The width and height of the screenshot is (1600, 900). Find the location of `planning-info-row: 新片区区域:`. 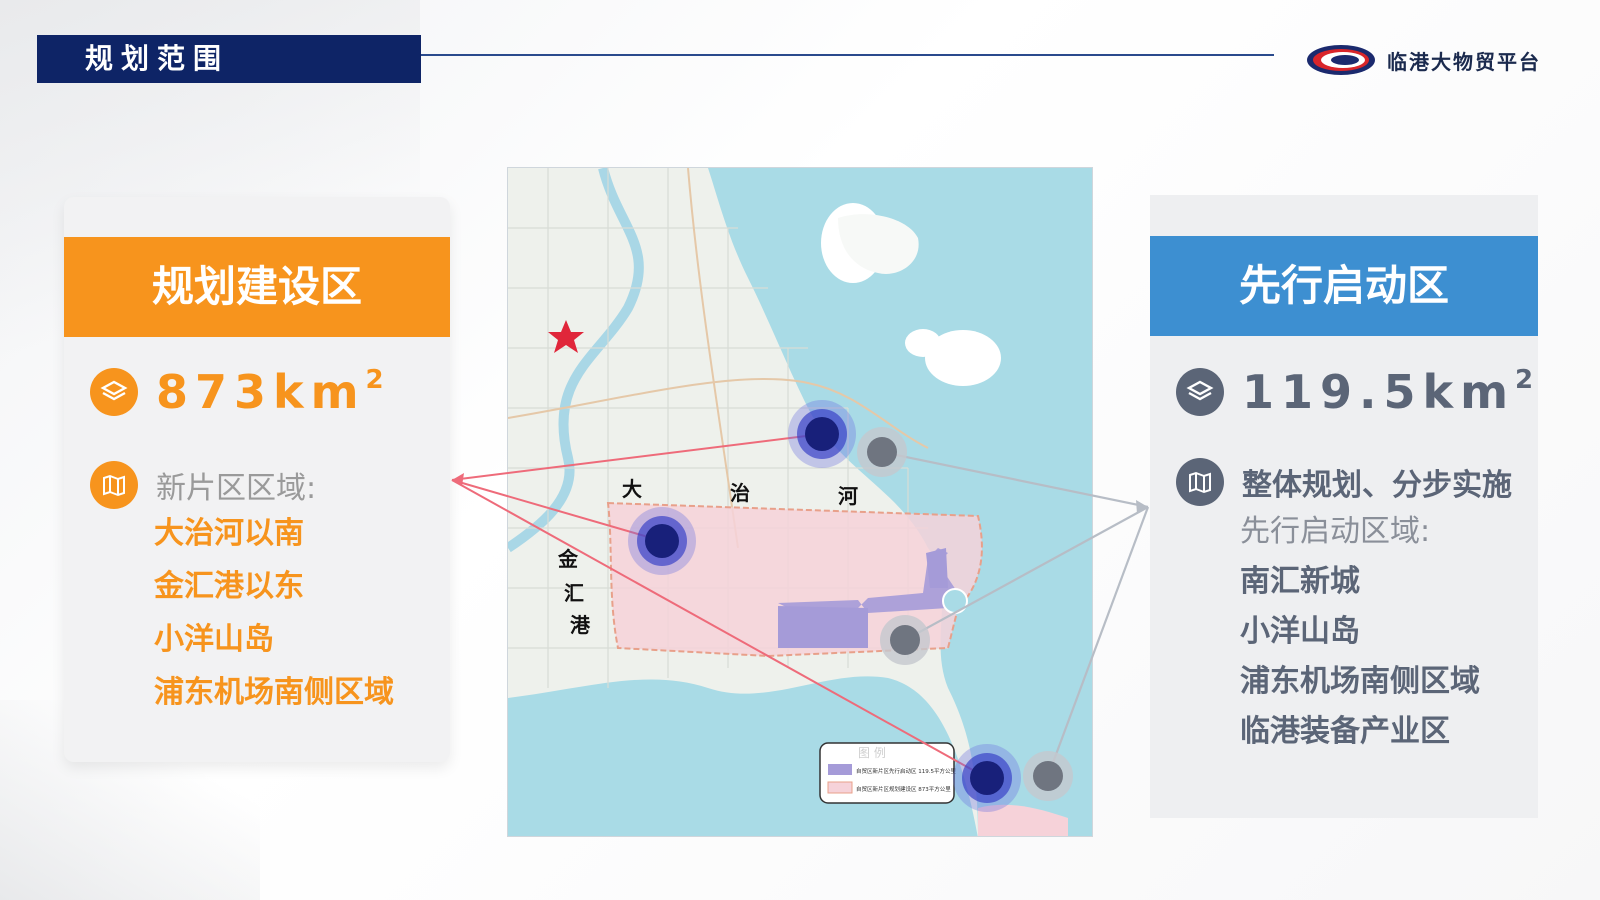

planning-info-row: 新片区区域: is located at coordinates (203, 485).